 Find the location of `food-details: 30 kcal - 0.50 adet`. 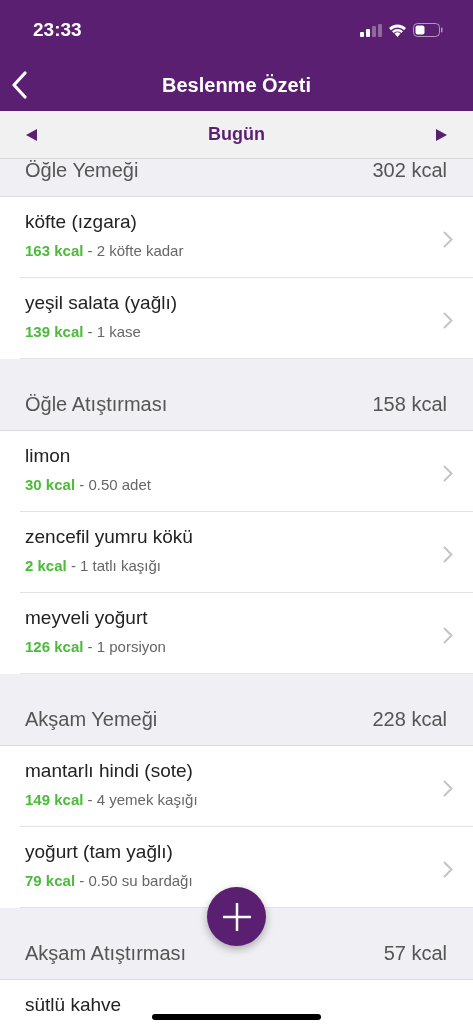

food-details: 30 kcal - 0.50 adet is located at coordinates (88, 484).